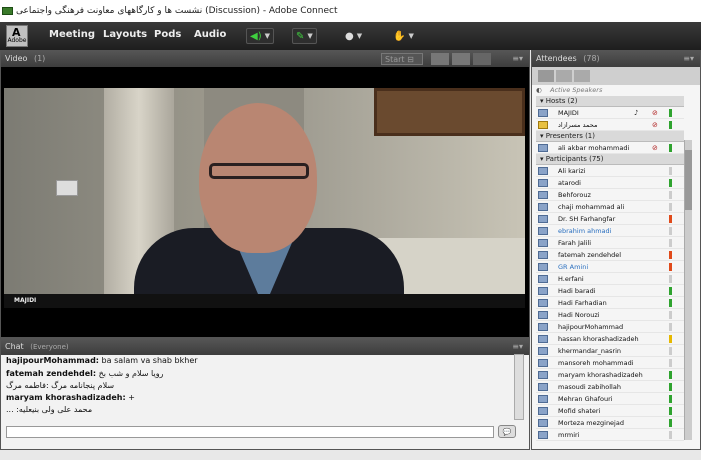 The width and height of the screenshot is (701, 460). What do you see at coordinates (610, 219) in the screenshot?
I see `participant-row: Dr. SH Farhangfar` at bounding box center [610, 219].